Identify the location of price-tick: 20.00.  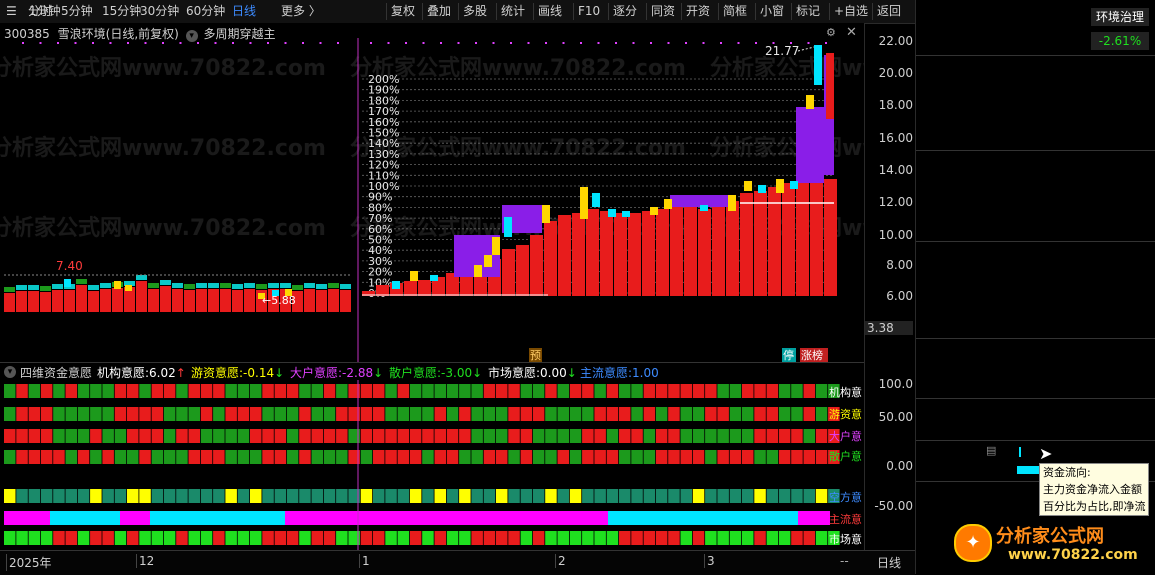
(895, 73).